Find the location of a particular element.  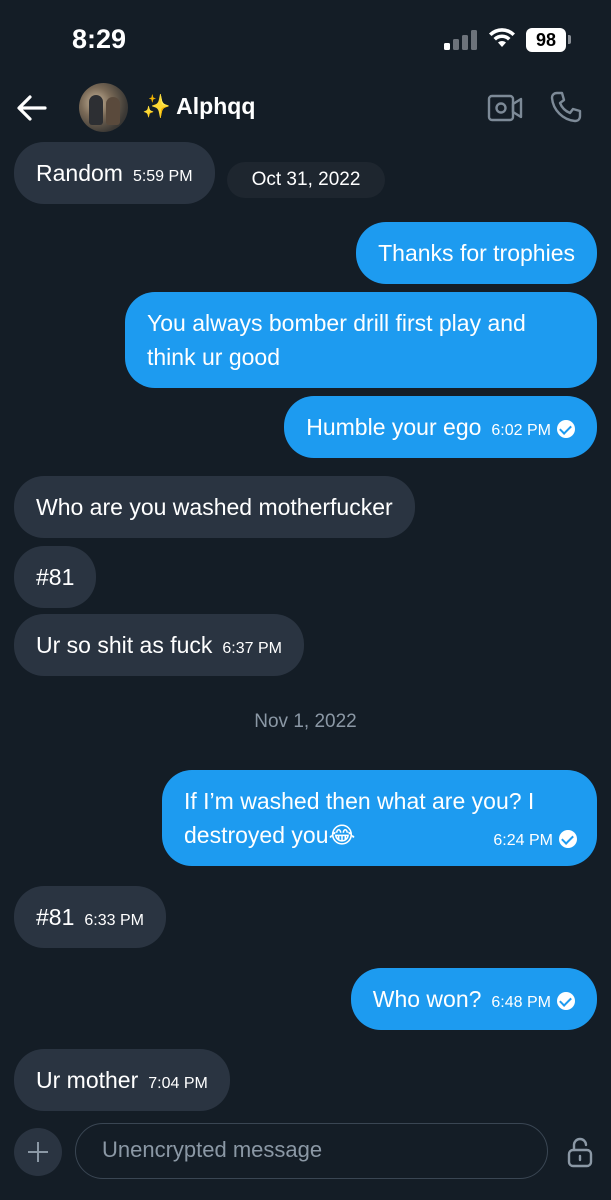

message-incoming: Ur so shit as fuck 6:37 PM is located at coordinates (159, 645).